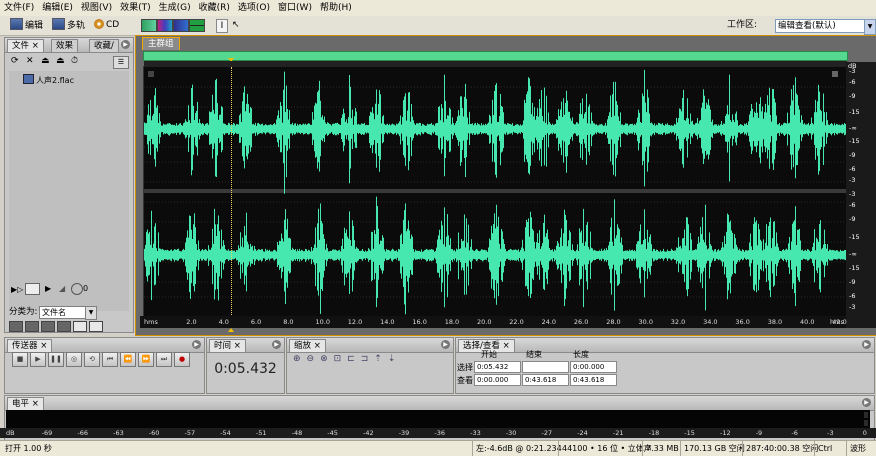  What do you see at coordinates (593, 380) in the screenshot?
I see `view-length-field: 0:43.618` at bounding box center [593, 380].